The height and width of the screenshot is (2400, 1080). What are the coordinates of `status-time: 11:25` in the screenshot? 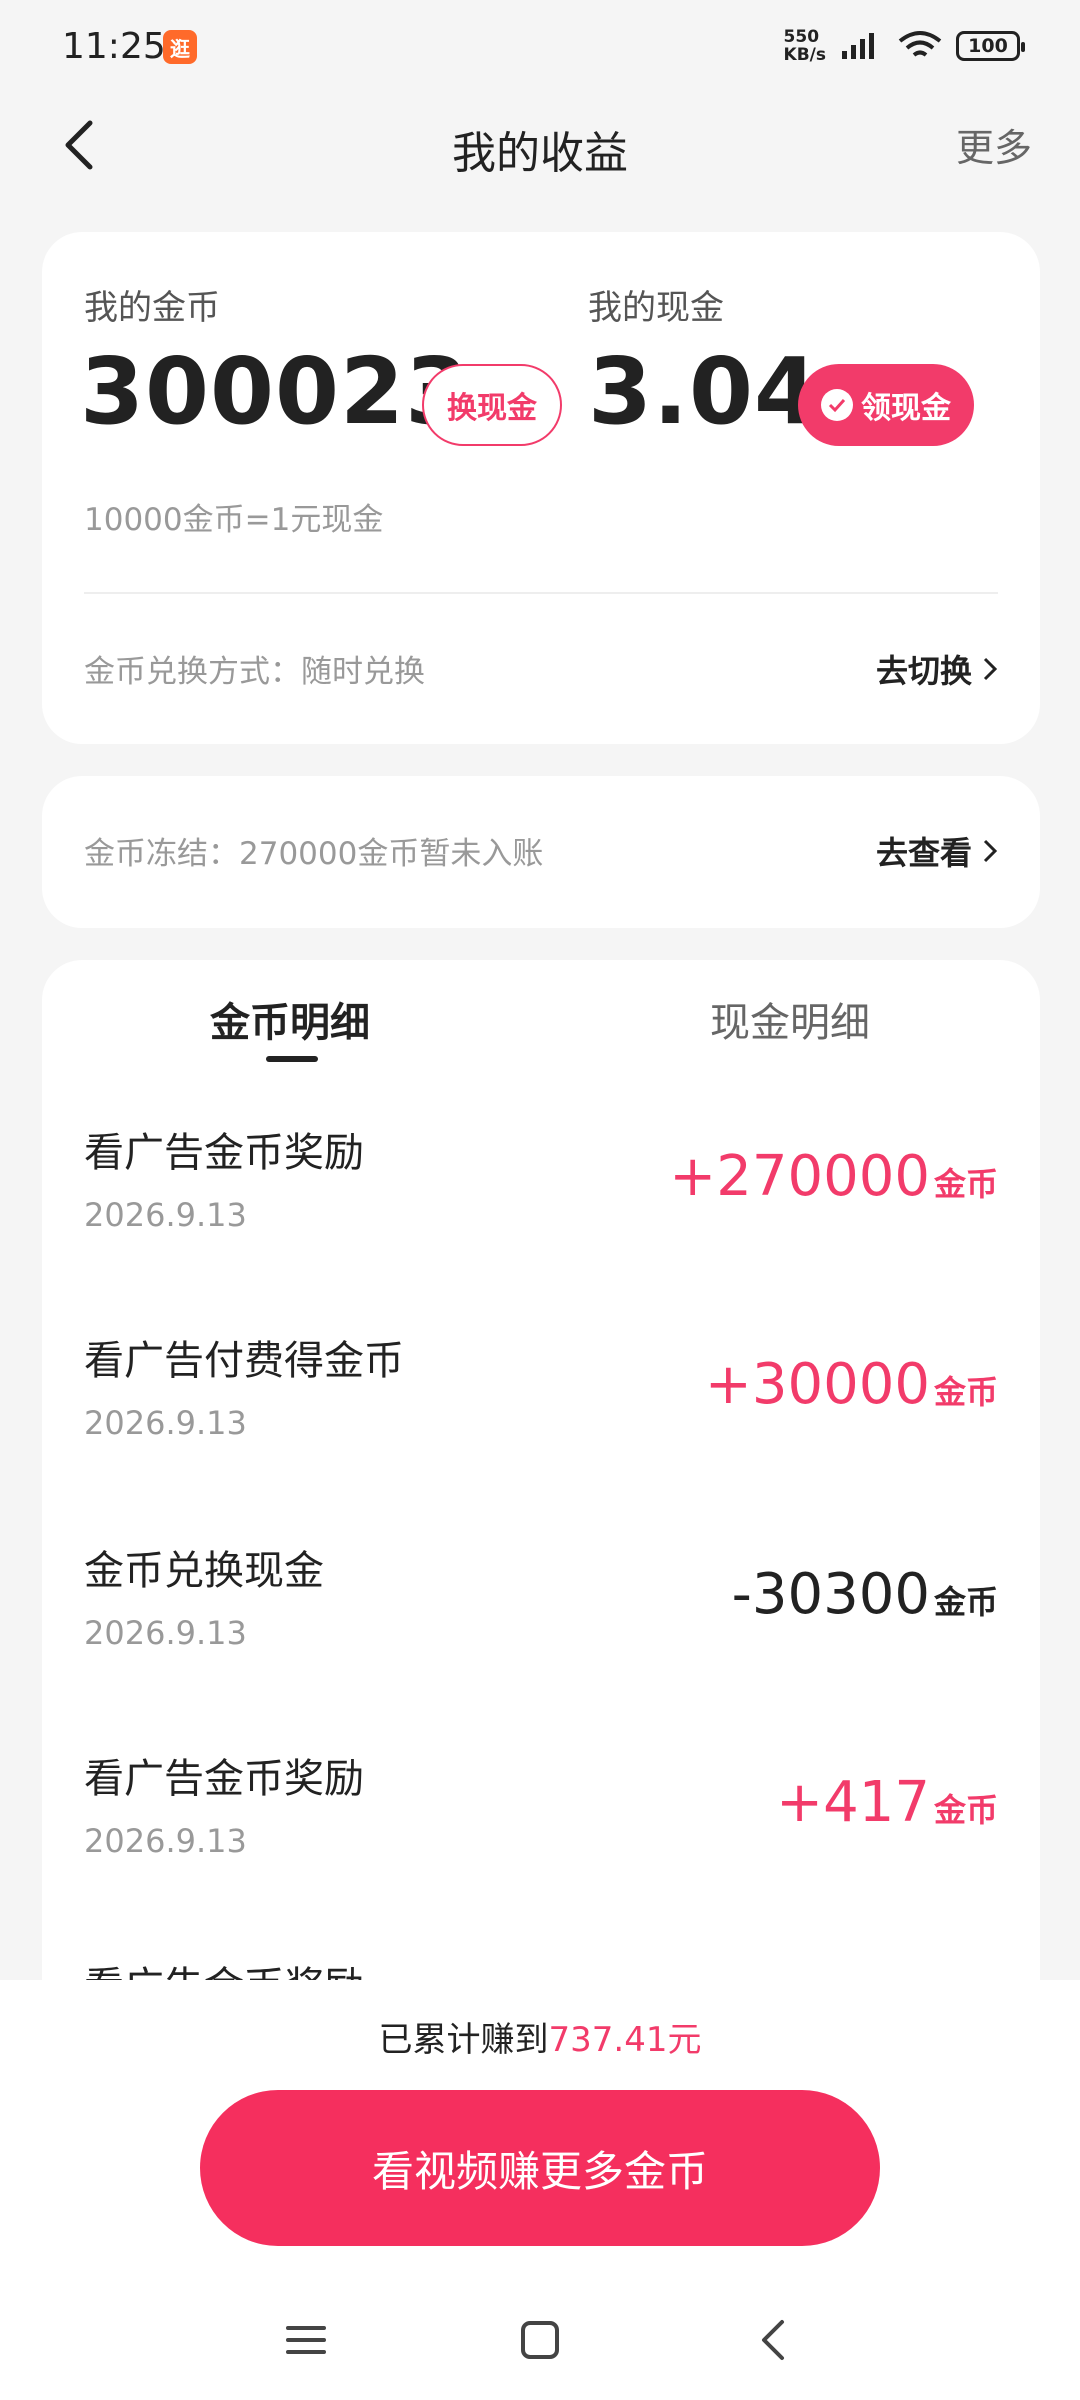 It's located at (114, 46).